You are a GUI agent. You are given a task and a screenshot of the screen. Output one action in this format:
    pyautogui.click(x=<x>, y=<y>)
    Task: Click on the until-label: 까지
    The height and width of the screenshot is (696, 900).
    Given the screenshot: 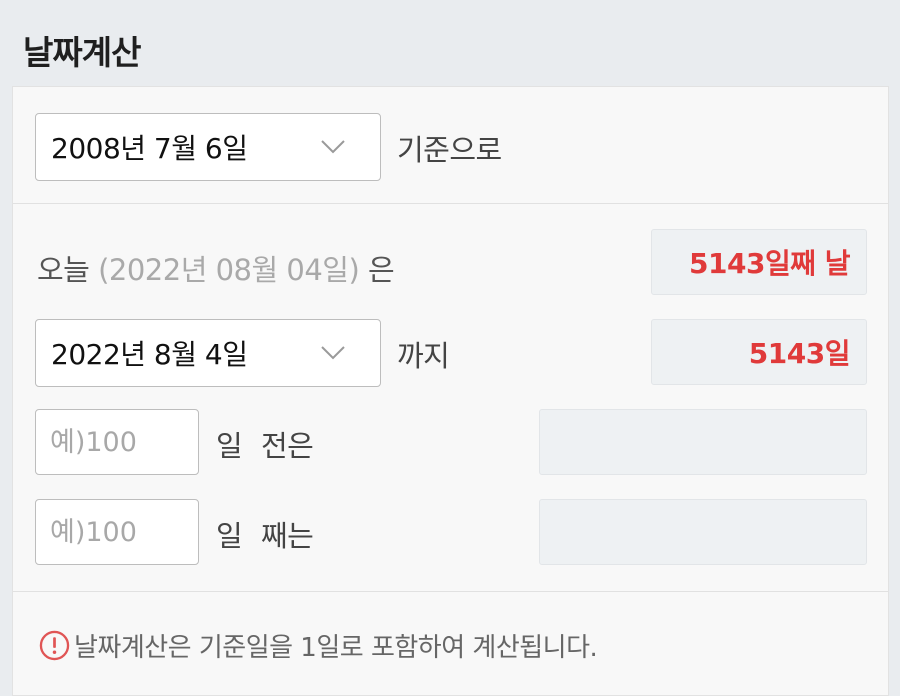 What is the action you would take?
    pyautogui.click(x=423, y=356)
    